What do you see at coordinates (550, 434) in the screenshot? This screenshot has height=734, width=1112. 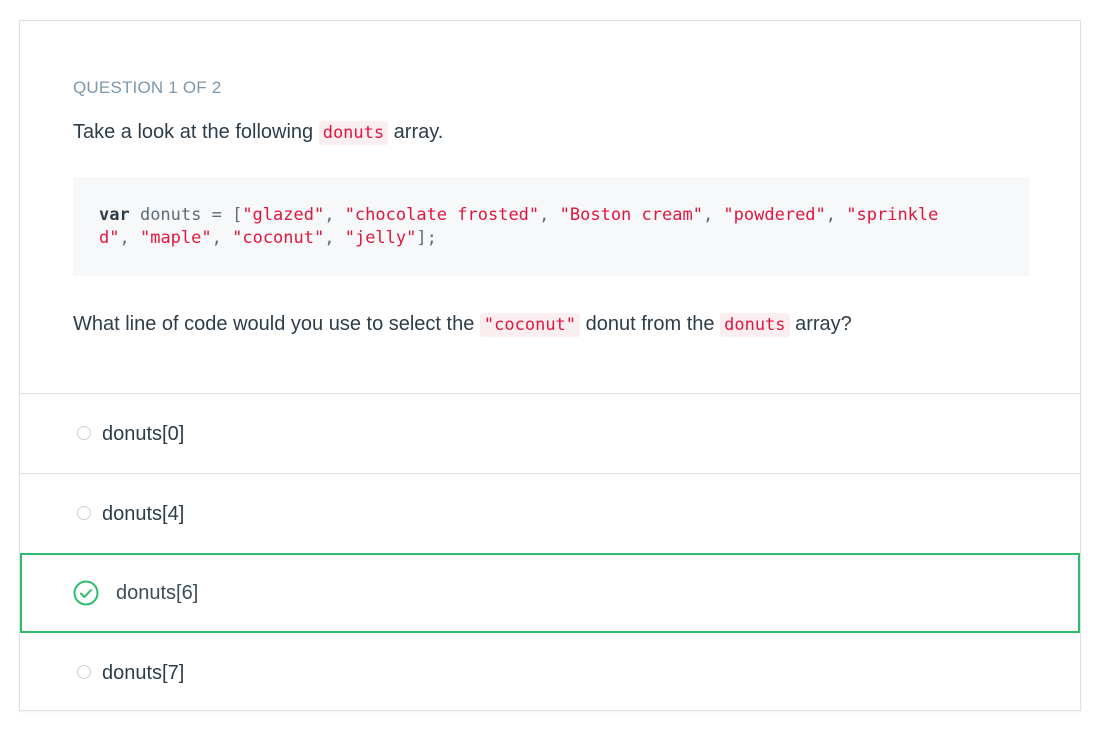 I see `answer-option-0: donuts[0]` at bounding box center [550, 434].